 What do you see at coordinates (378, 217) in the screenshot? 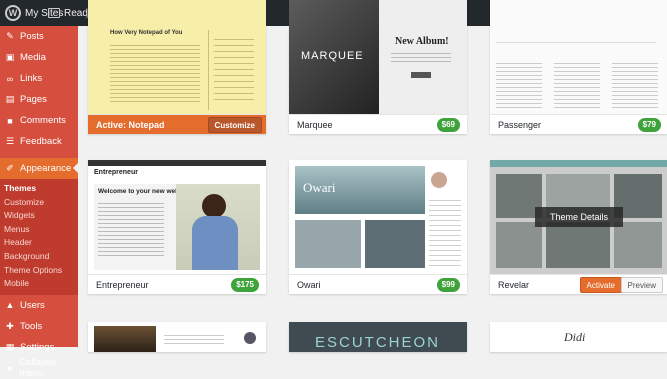
I see `theme-screenshot: Owari` at bounding box center [378, 217].